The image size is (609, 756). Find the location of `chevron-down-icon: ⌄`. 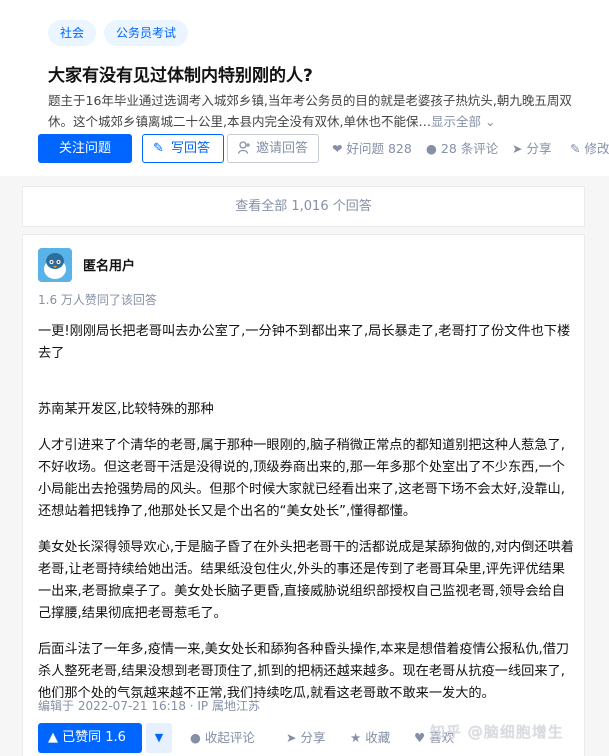

chevron-down-icon: ⌄ is located at coordinates (490, 121).